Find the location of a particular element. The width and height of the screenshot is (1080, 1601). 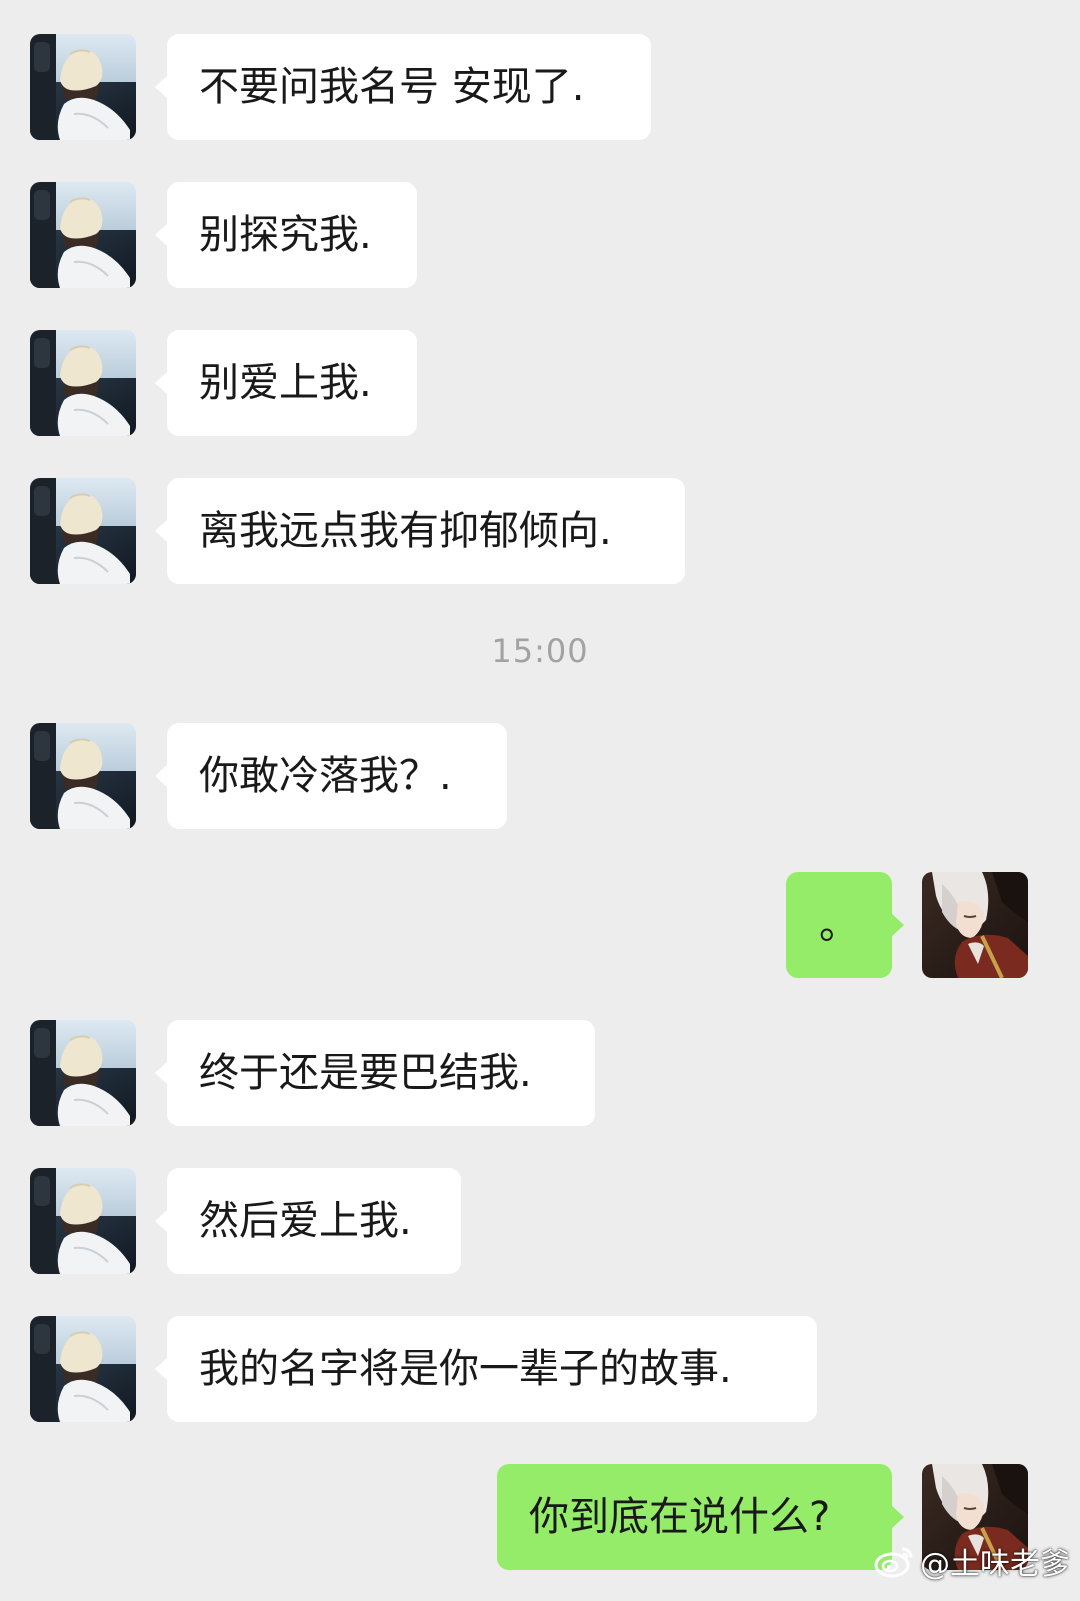

message-bubble: 不要问我名号 安现了. is located at coordinates (403, 87).